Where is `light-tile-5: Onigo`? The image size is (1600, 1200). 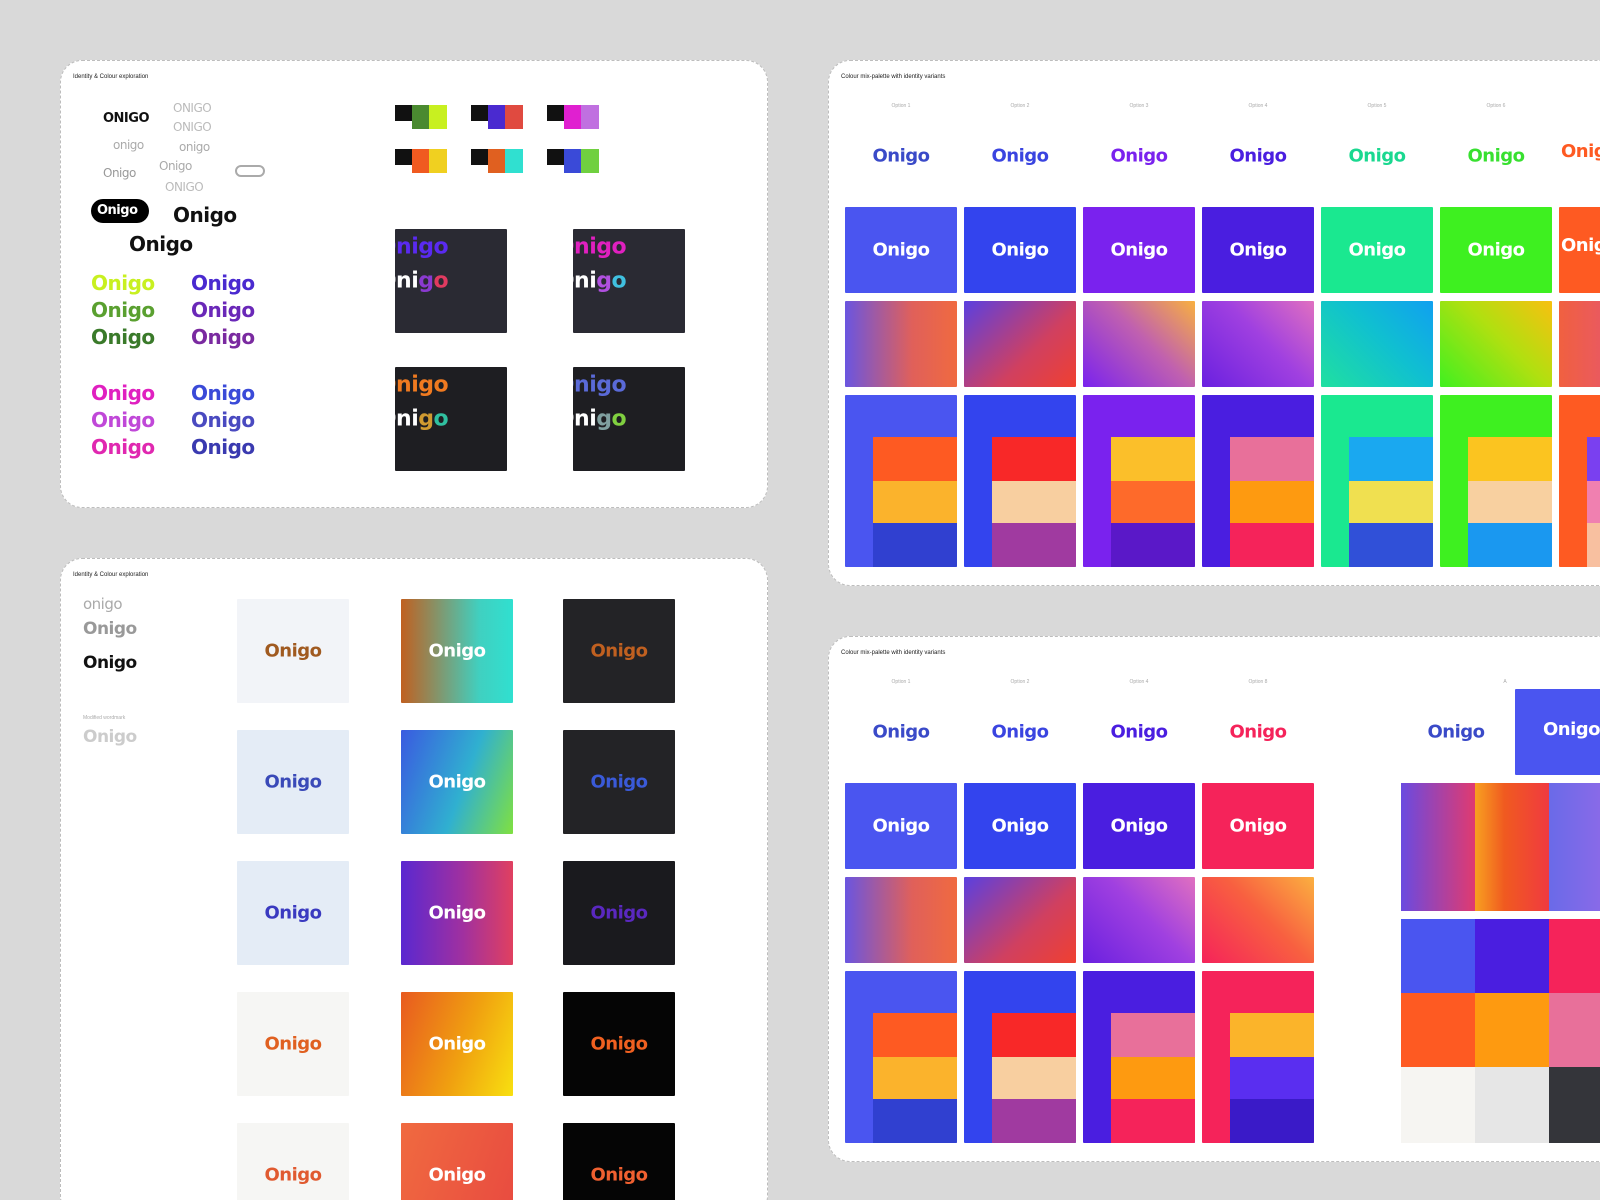
light-tile-5: Onigo is located at coordinates (293, 1161).